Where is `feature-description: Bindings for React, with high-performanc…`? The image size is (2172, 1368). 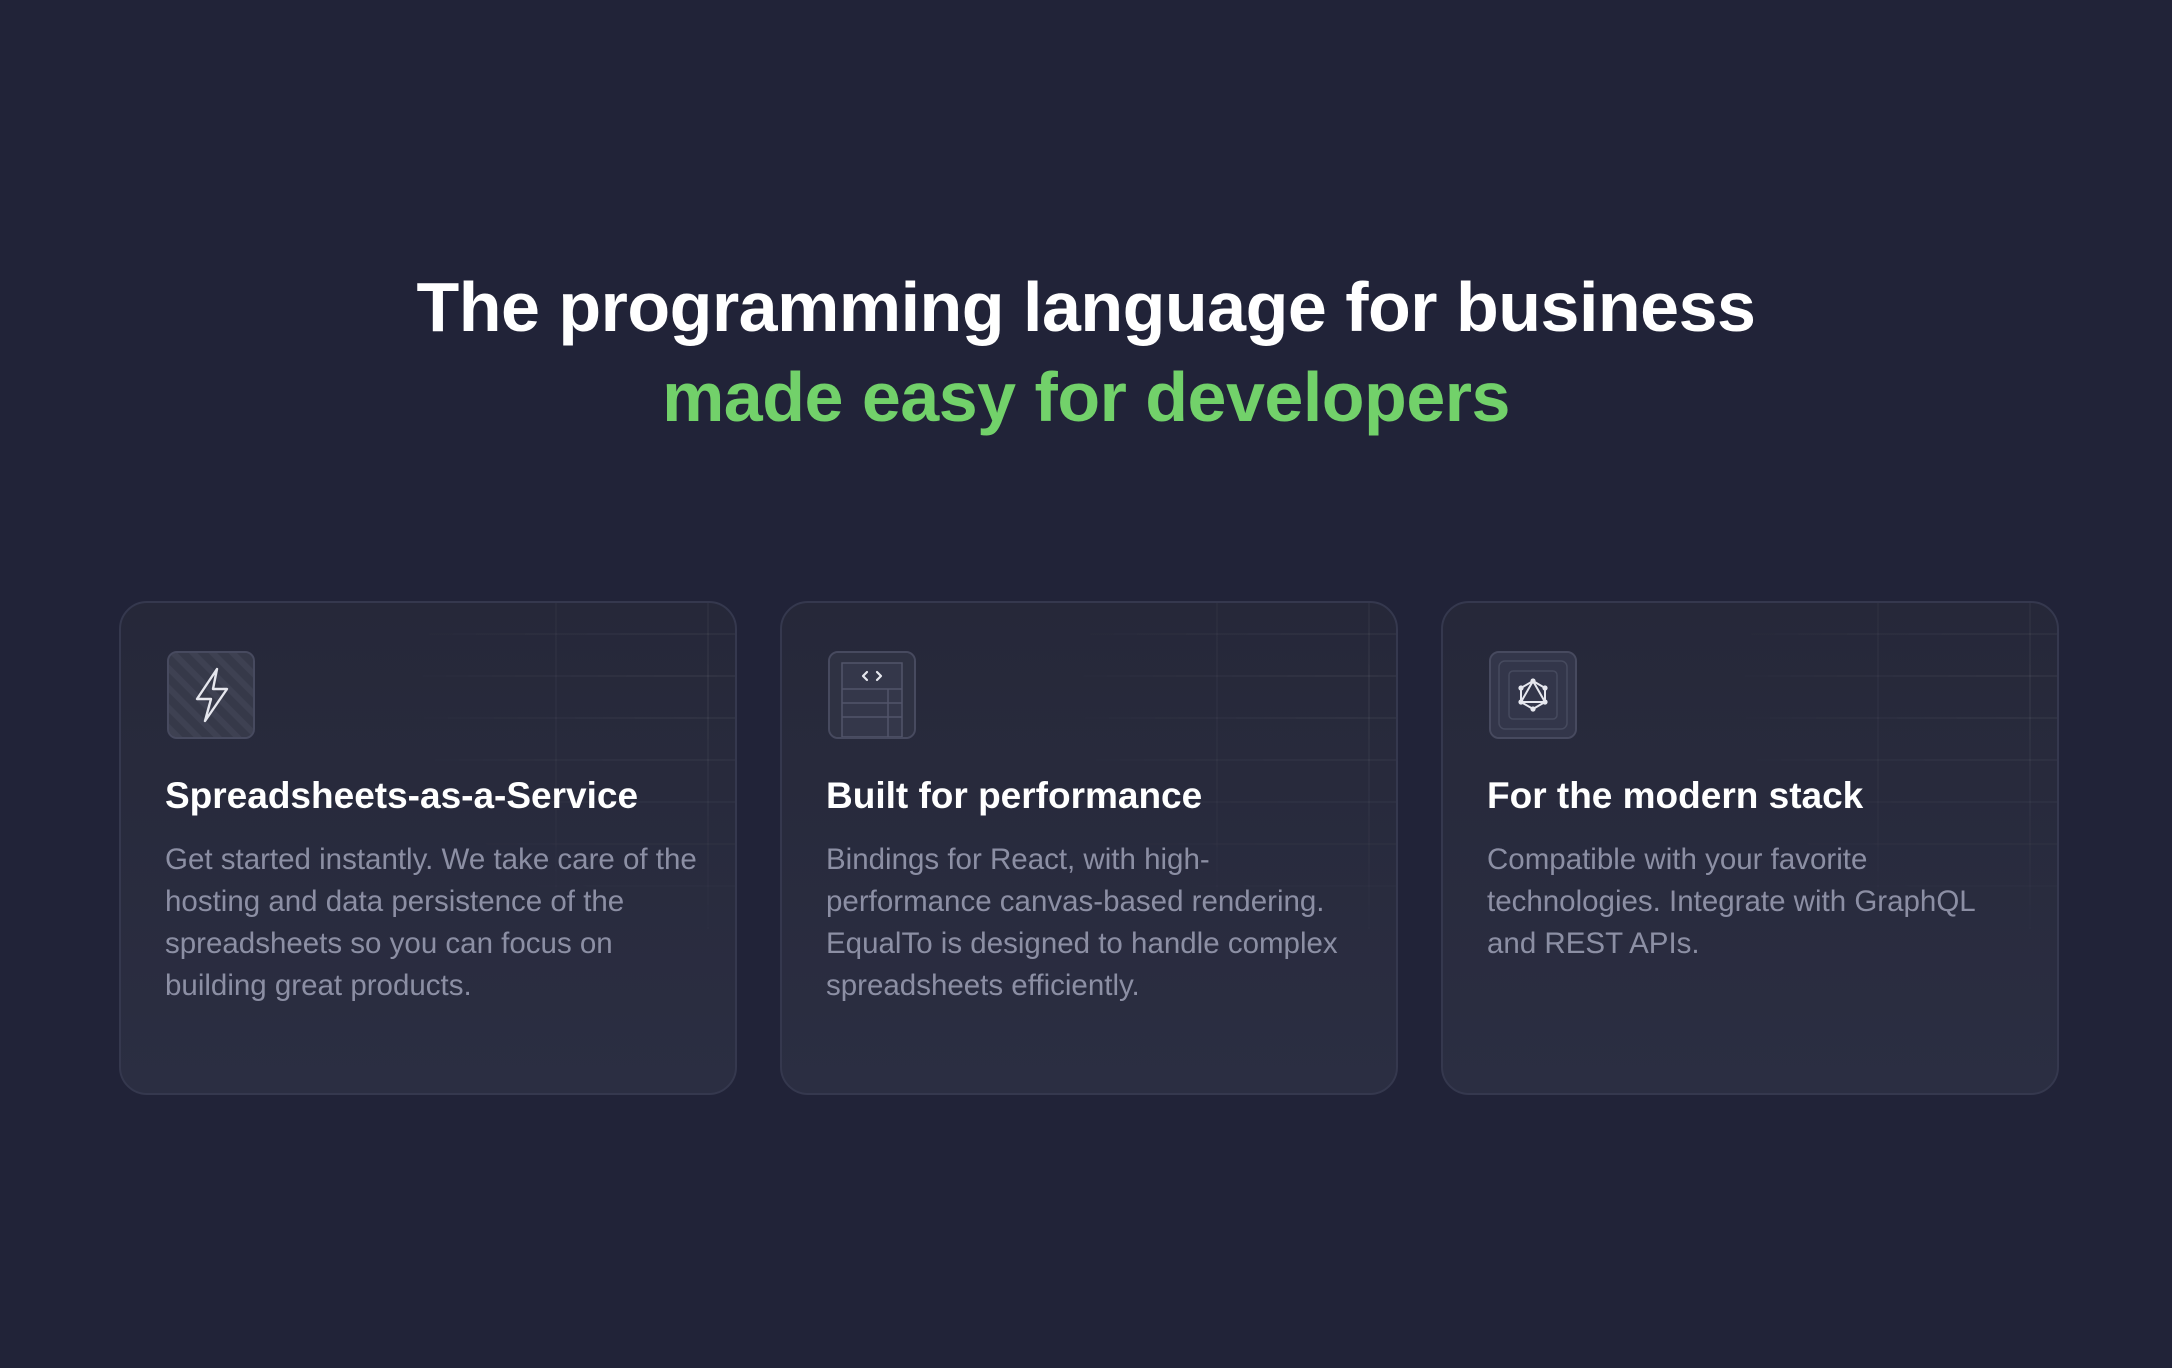
feature-description: Bindings for React, with high-performanc… is located at coordinates (1082, 922).